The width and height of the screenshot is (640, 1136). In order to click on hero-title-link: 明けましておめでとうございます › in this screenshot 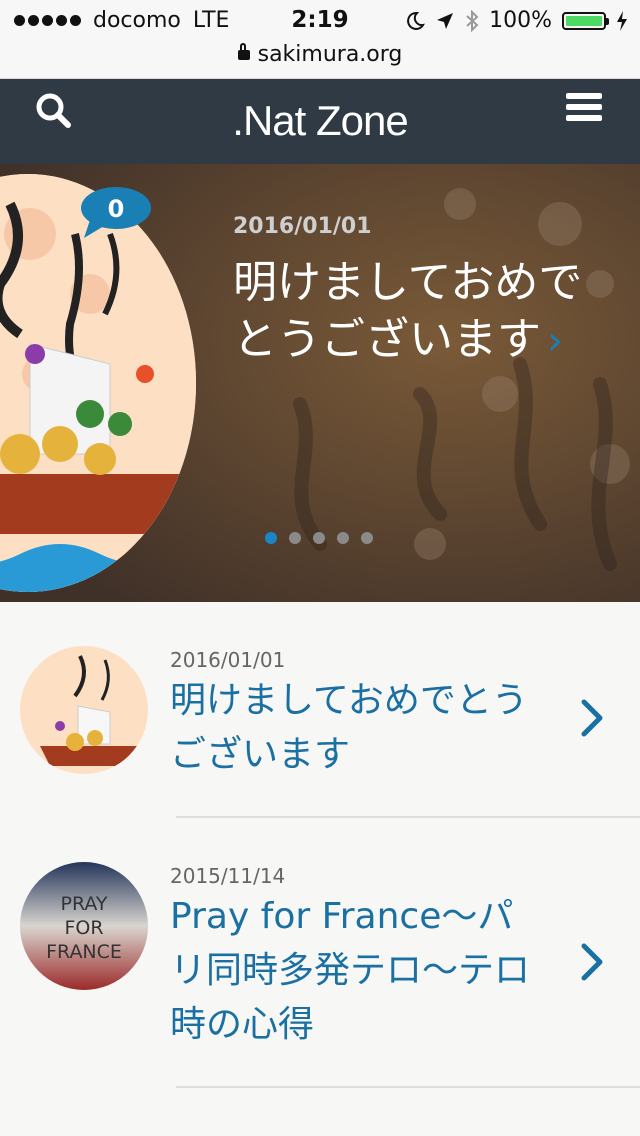, I will do `click(418, 312)`.